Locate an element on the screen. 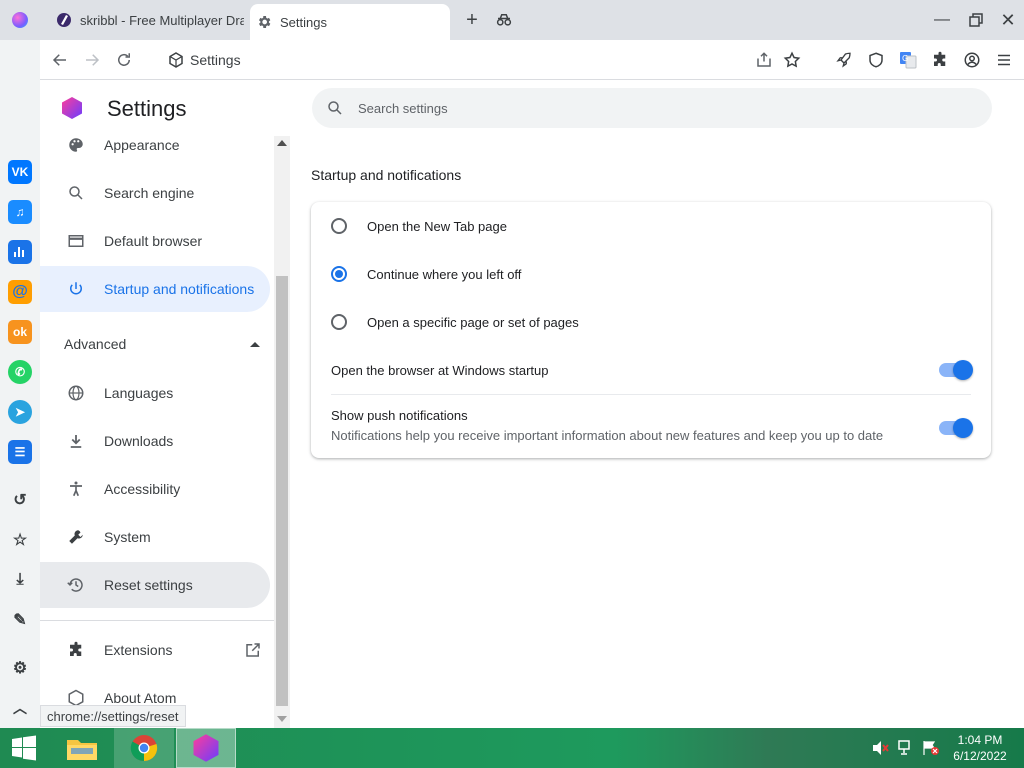  sidebar-item-label: System is located at coordinates (127, 537).